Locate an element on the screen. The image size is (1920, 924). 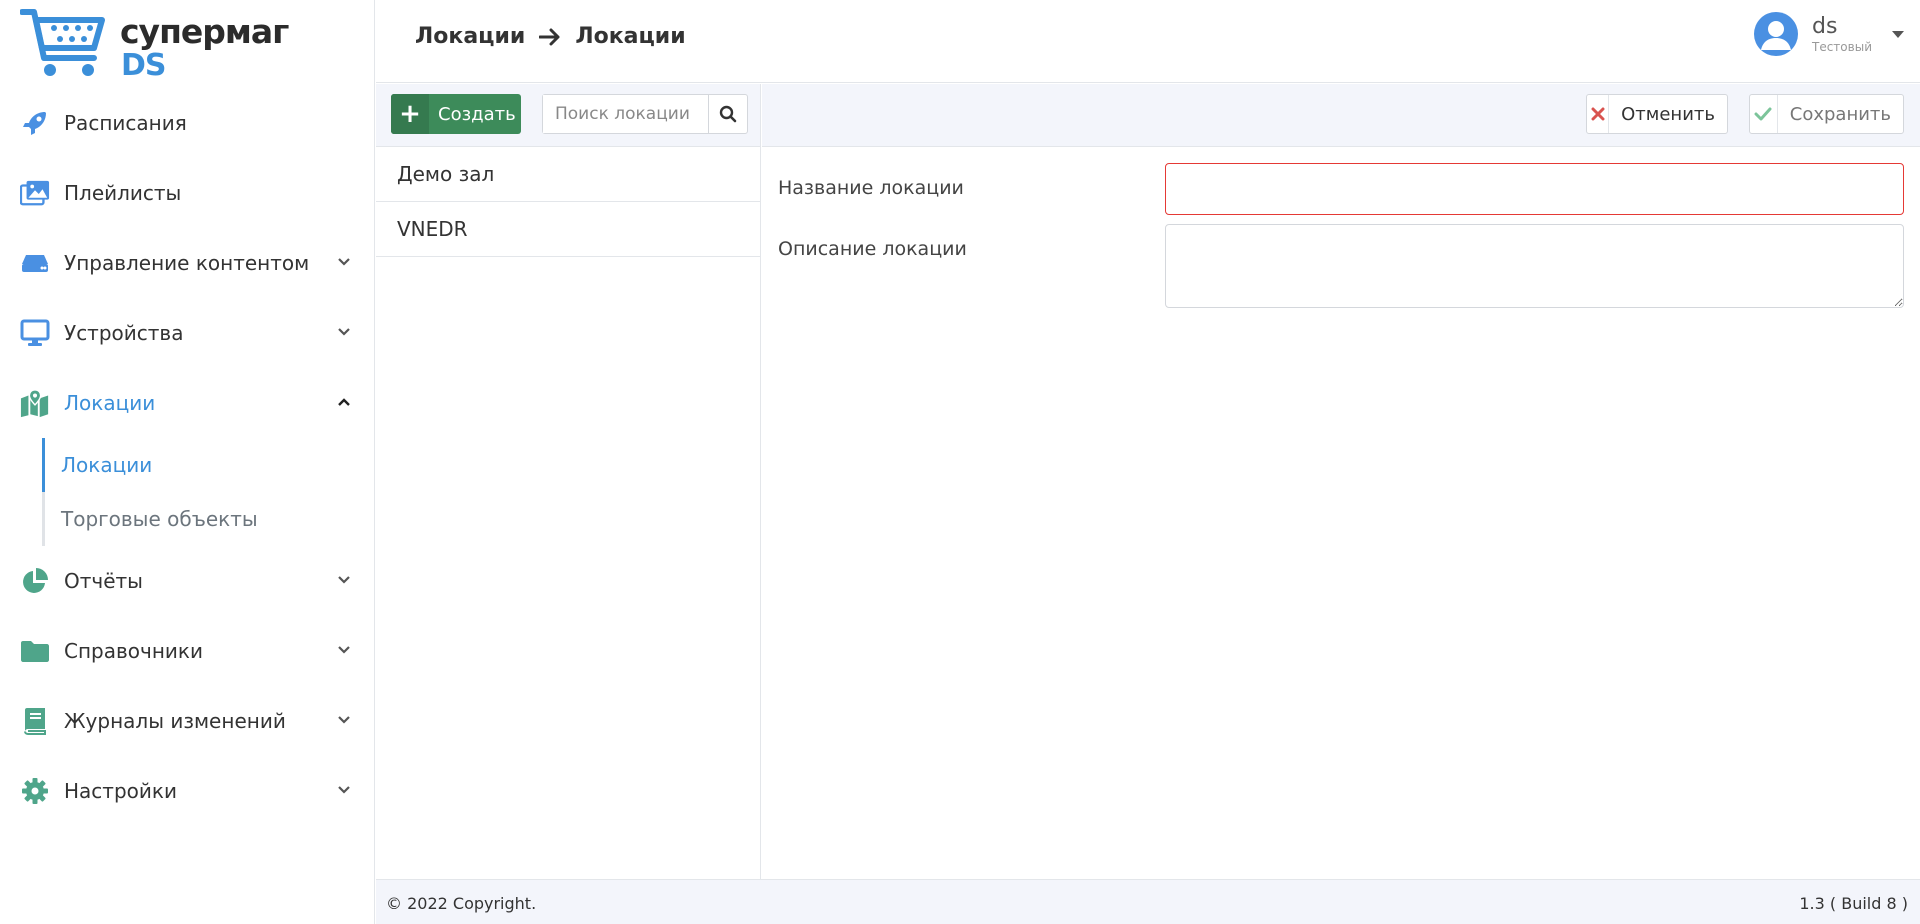
save-button: Сохранить is located at coordinates (1826, 114).